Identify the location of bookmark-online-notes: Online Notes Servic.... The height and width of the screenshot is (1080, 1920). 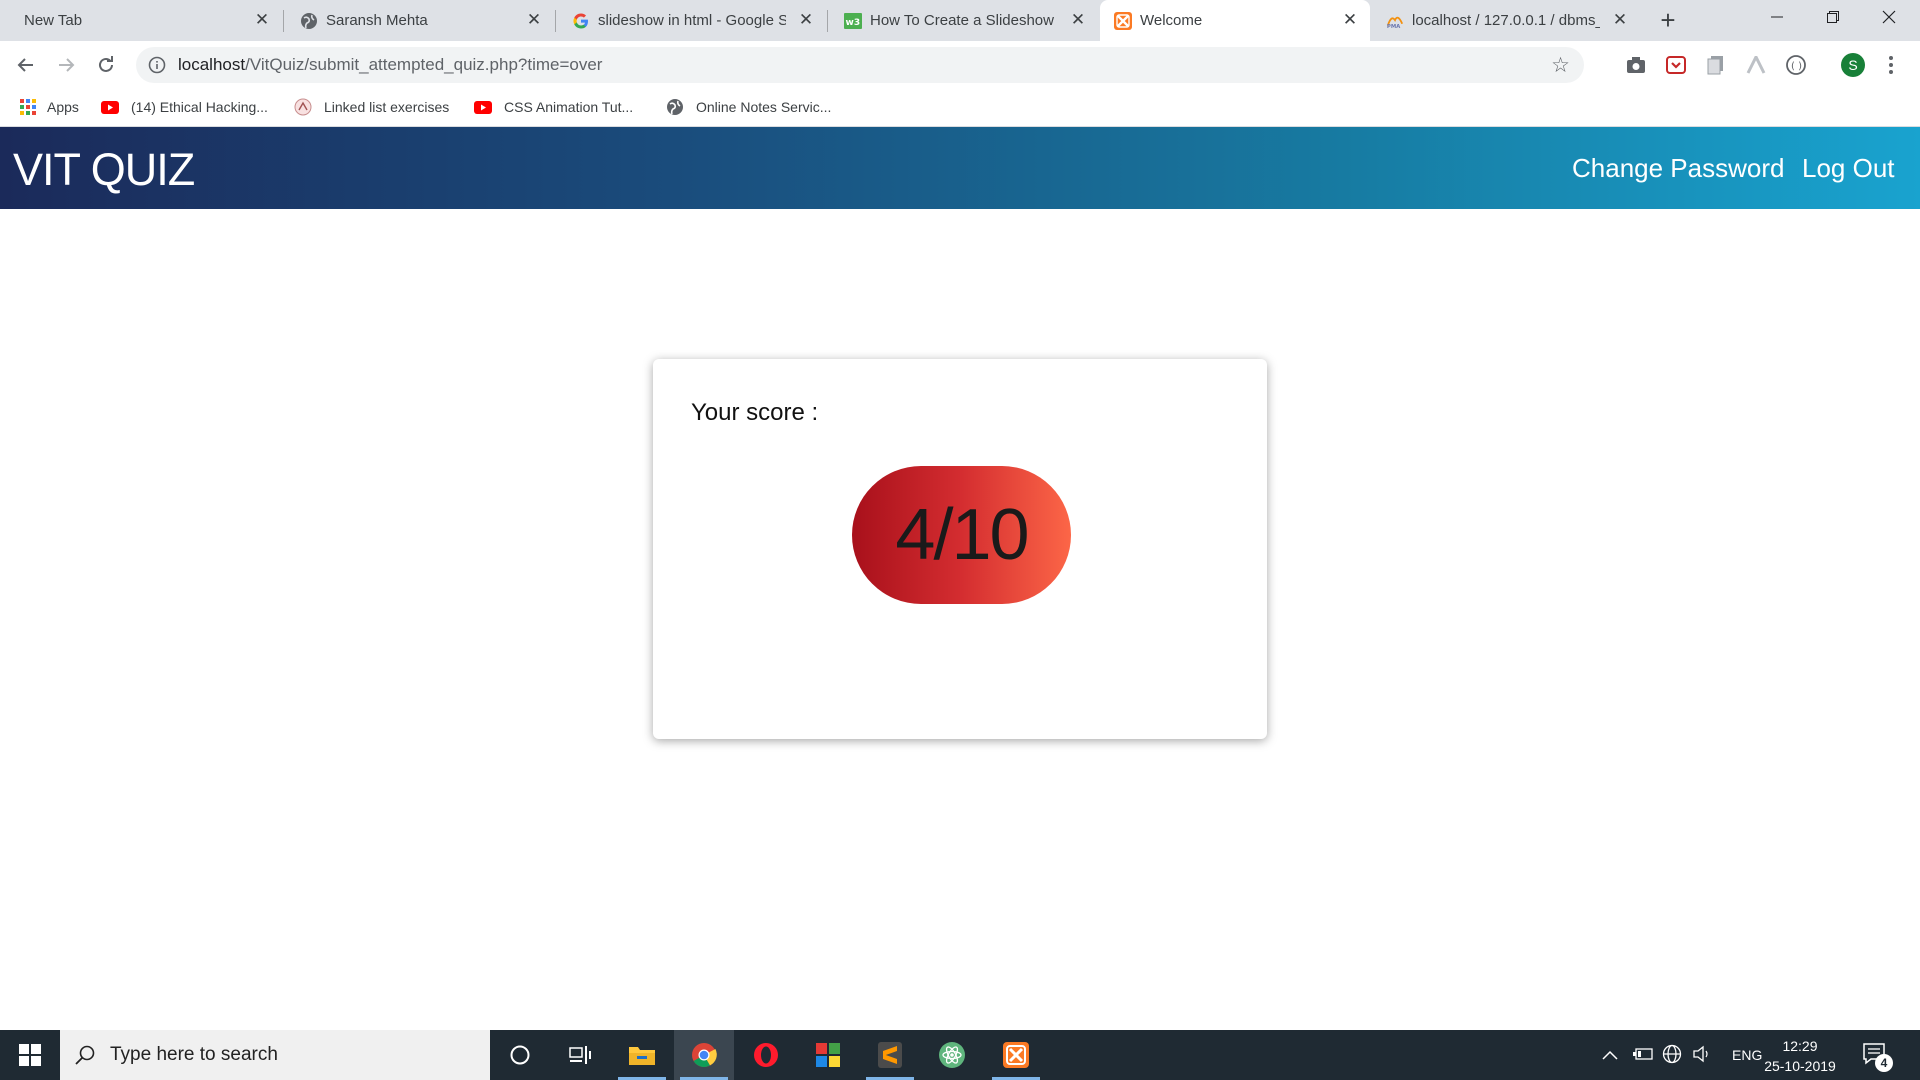
(748, 107).